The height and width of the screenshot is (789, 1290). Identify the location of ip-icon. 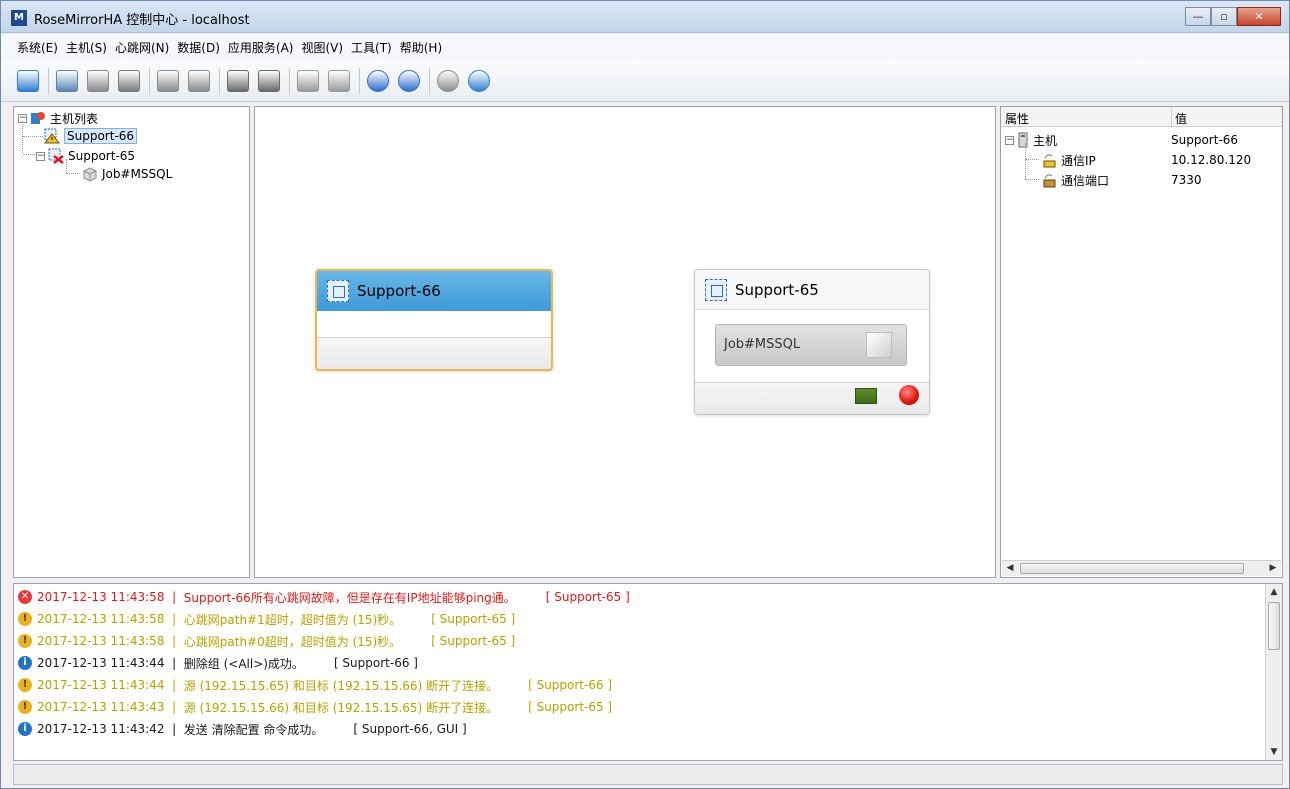
(1049, 160).